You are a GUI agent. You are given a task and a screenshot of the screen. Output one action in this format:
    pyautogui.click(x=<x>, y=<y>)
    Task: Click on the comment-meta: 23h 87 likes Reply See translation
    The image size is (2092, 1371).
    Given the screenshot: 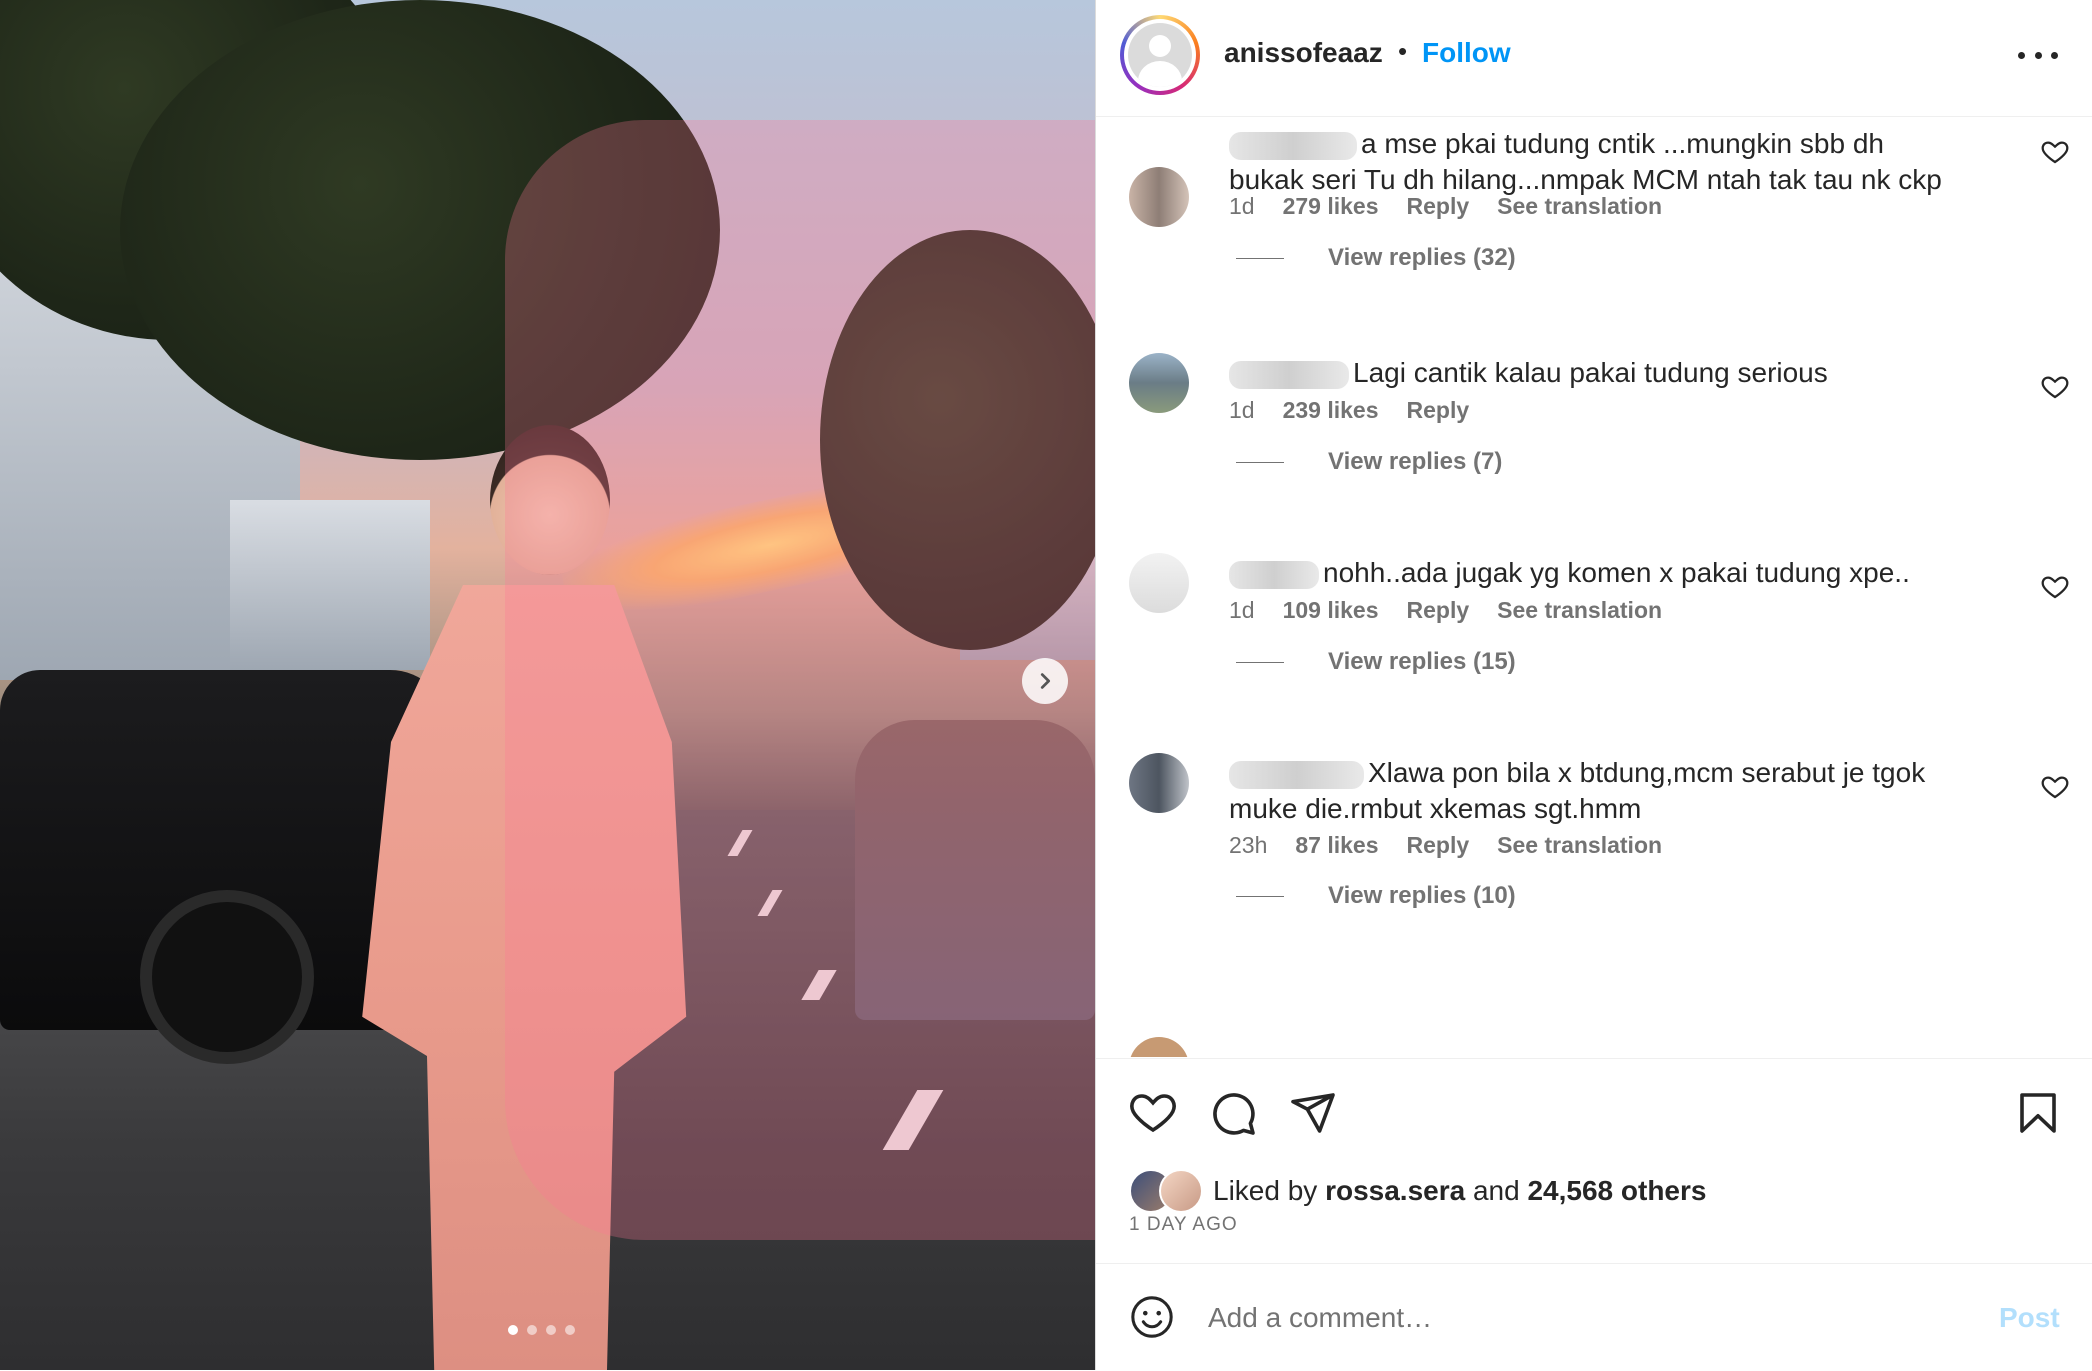 What is the action you would take?
    pyautogui.click(x=1445, y=845)
    